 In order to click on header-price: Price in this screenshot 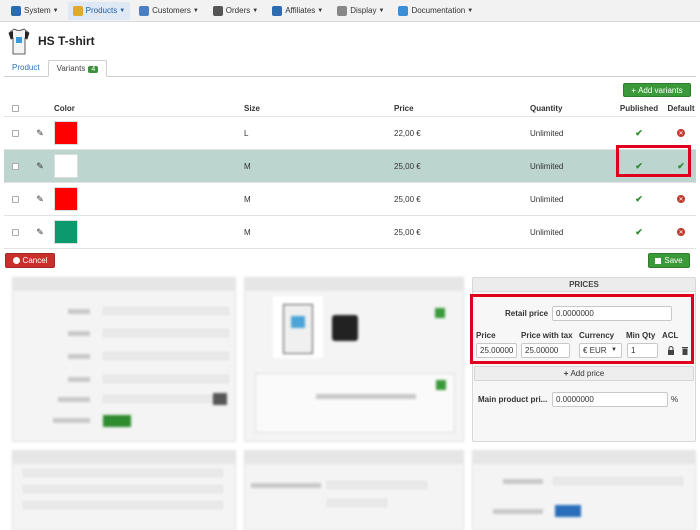, I will do `click(462, 108)`.